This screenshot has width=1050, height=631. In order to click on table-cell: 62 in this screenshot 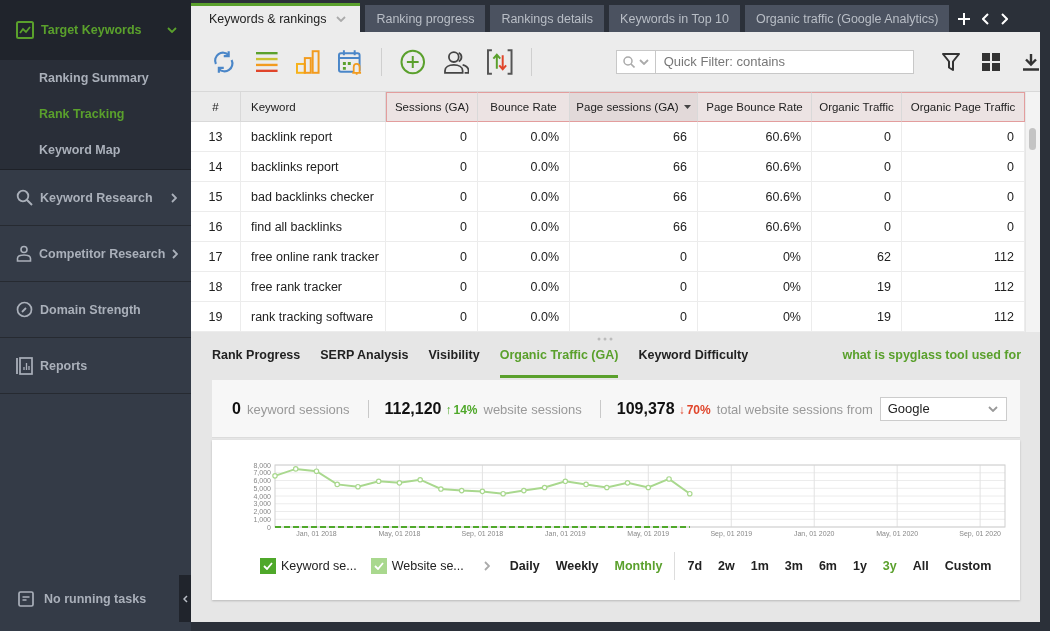, I will do `click(857, 257)`.